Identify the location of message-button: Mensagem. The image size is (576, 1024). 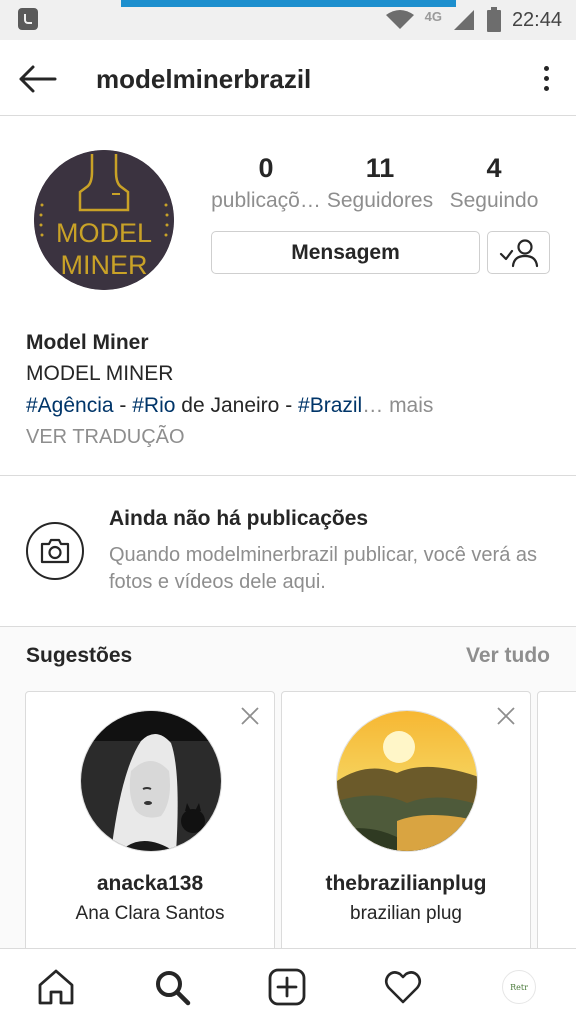
(345, 252).